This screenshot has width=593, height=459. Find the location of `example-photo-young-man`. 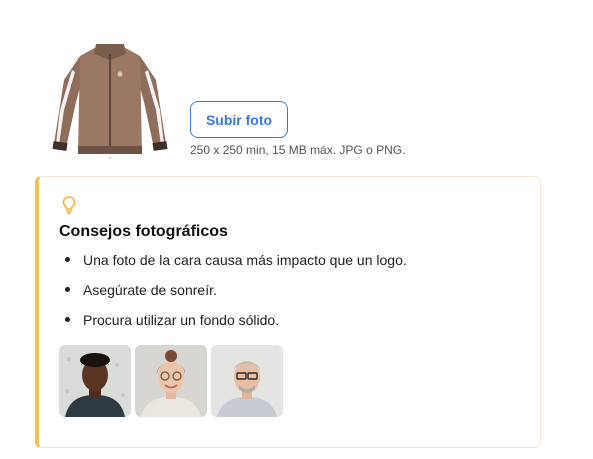

example-photo-young-man is located at coordinates (95, 381).